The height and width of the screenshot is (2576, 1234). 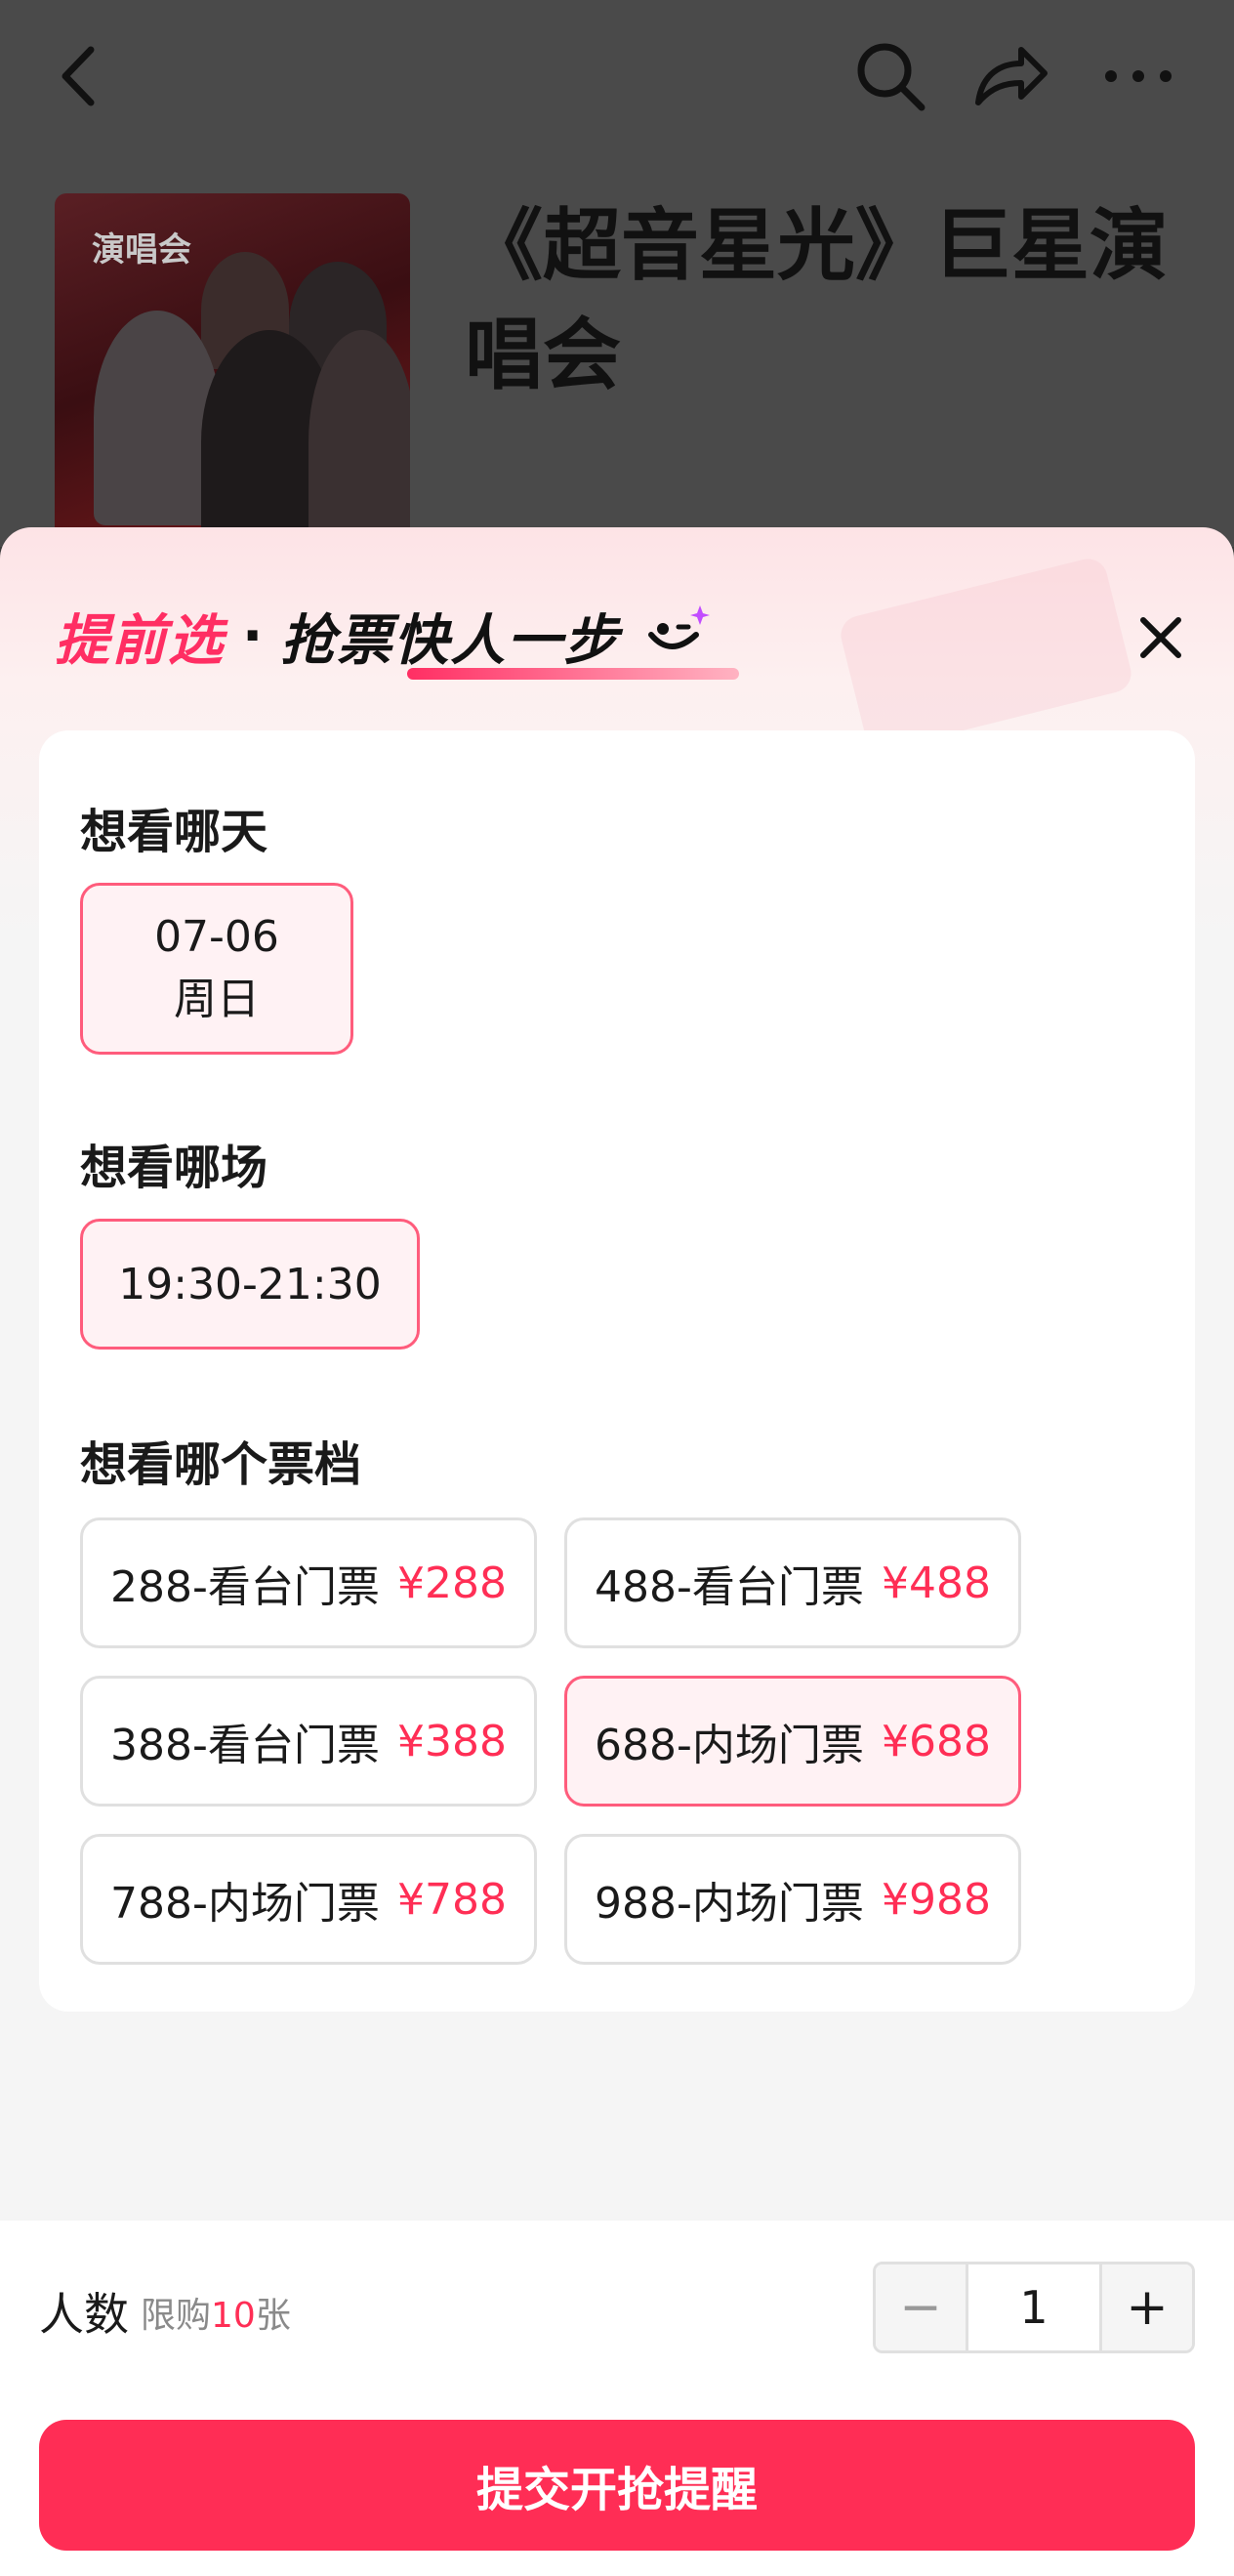 What do you see at coordinates (174, 1168) in the screenshot?
I see `session-section-title: 想看哪场` at bounding box center [174, 1168].